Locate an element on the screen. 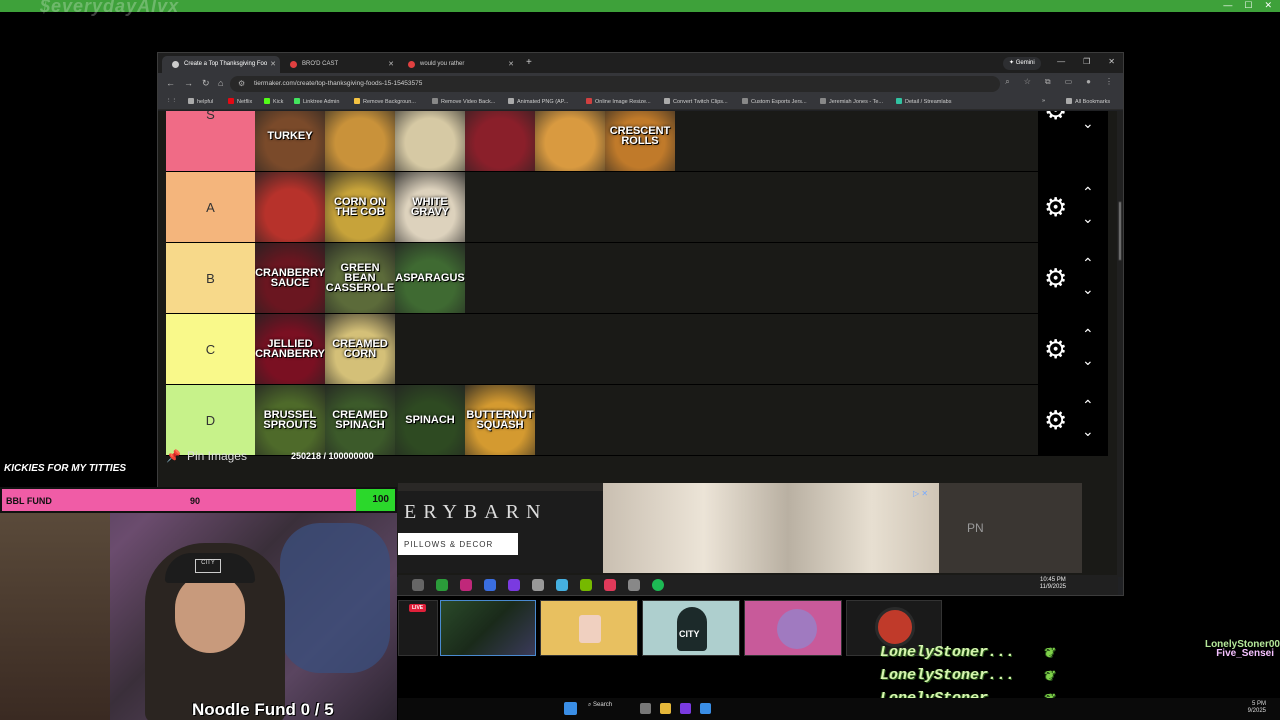 This screenshot has height=720, width=1280. tier-label: D is located at coordinates (210, 420).